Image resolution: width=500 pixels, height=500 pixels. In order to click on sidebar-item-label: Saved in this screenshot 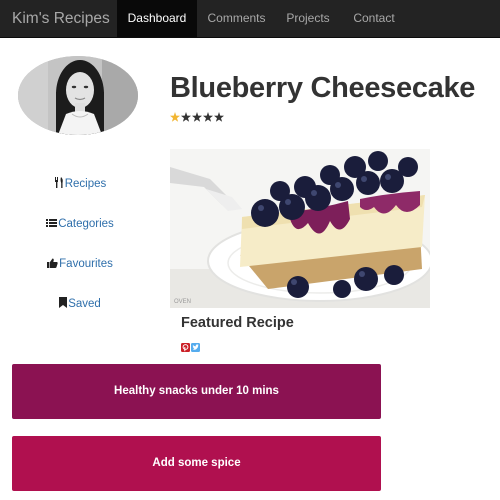, I will do `click(84, 304)`.